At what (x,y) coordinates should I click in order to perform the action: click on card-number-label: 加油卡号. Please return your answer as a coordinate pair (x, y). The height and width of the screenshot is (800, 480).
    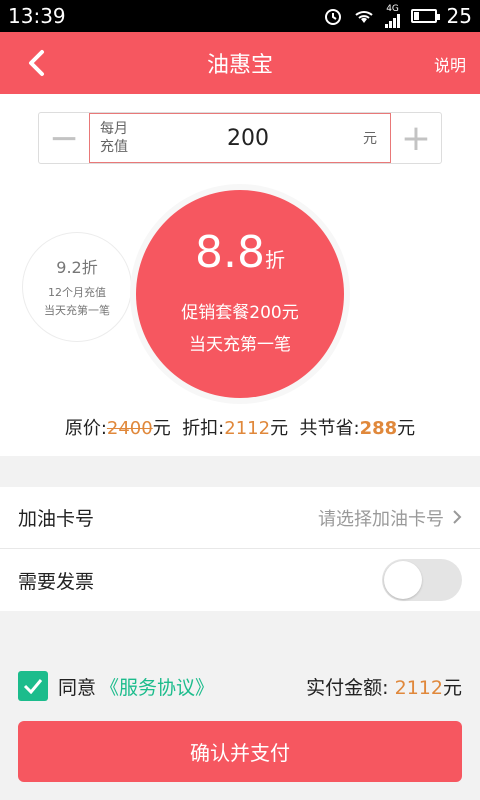
    Looking at the image, I should click on (56, 519).